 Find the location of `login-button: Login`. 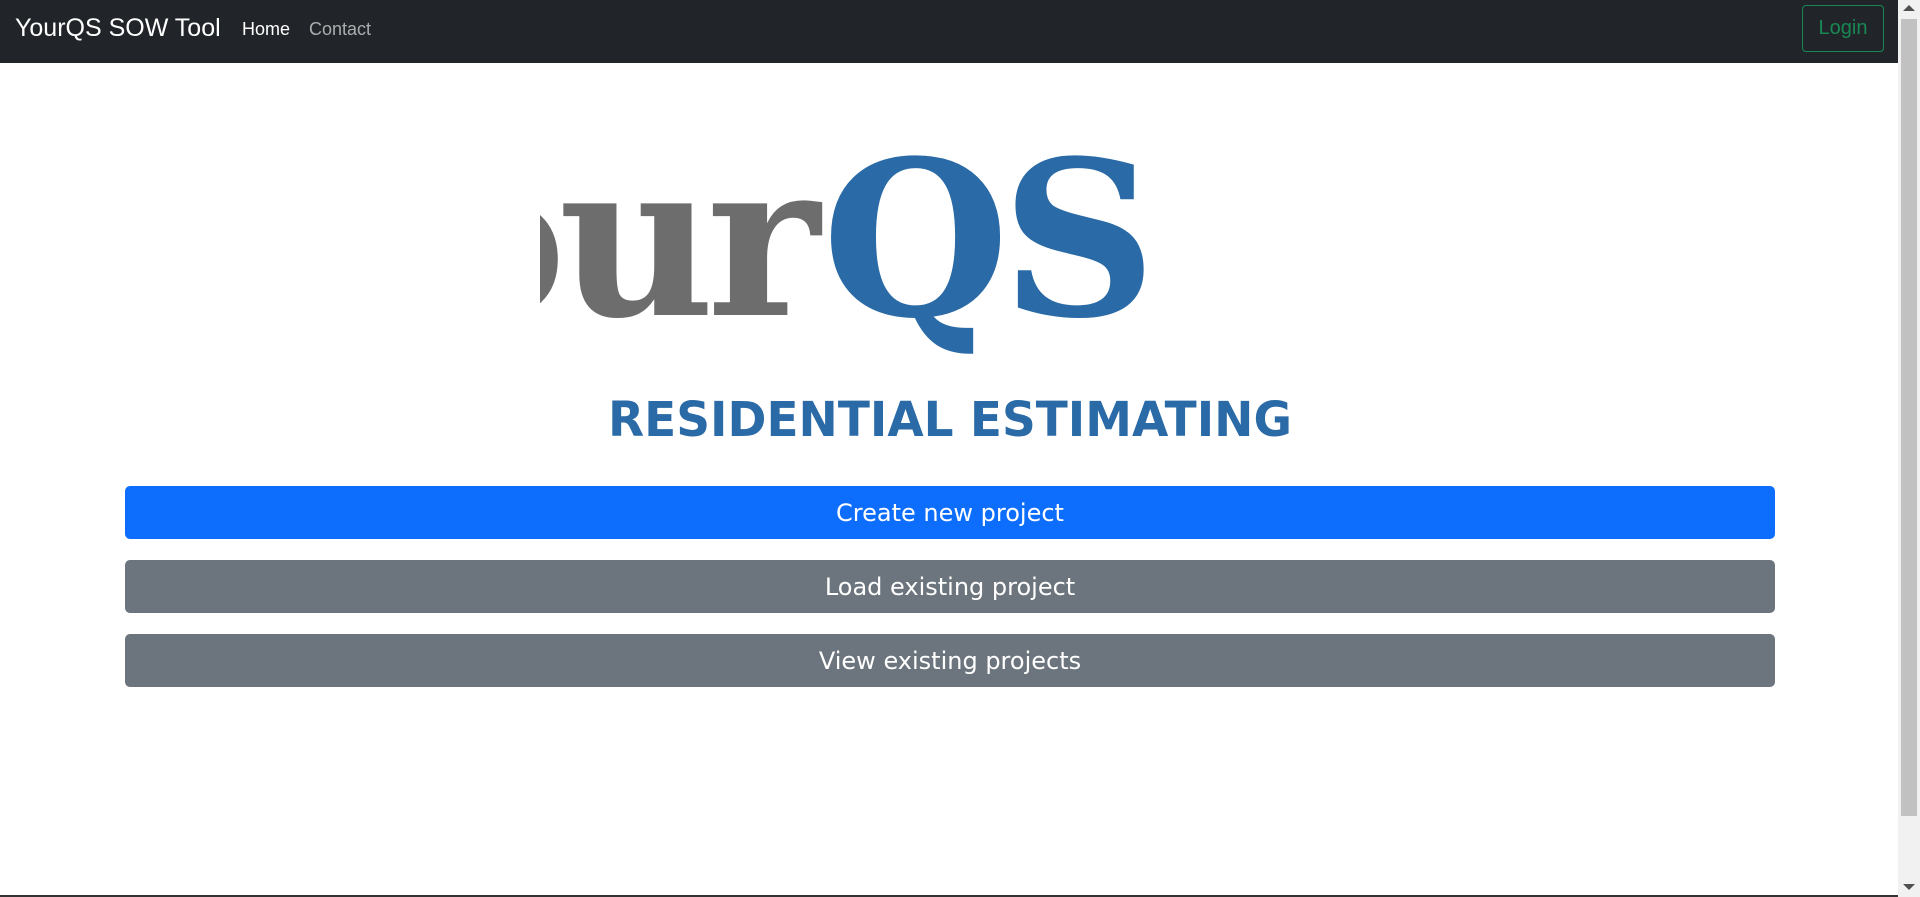

login-button: Login is located at coordinates (1843, 28).